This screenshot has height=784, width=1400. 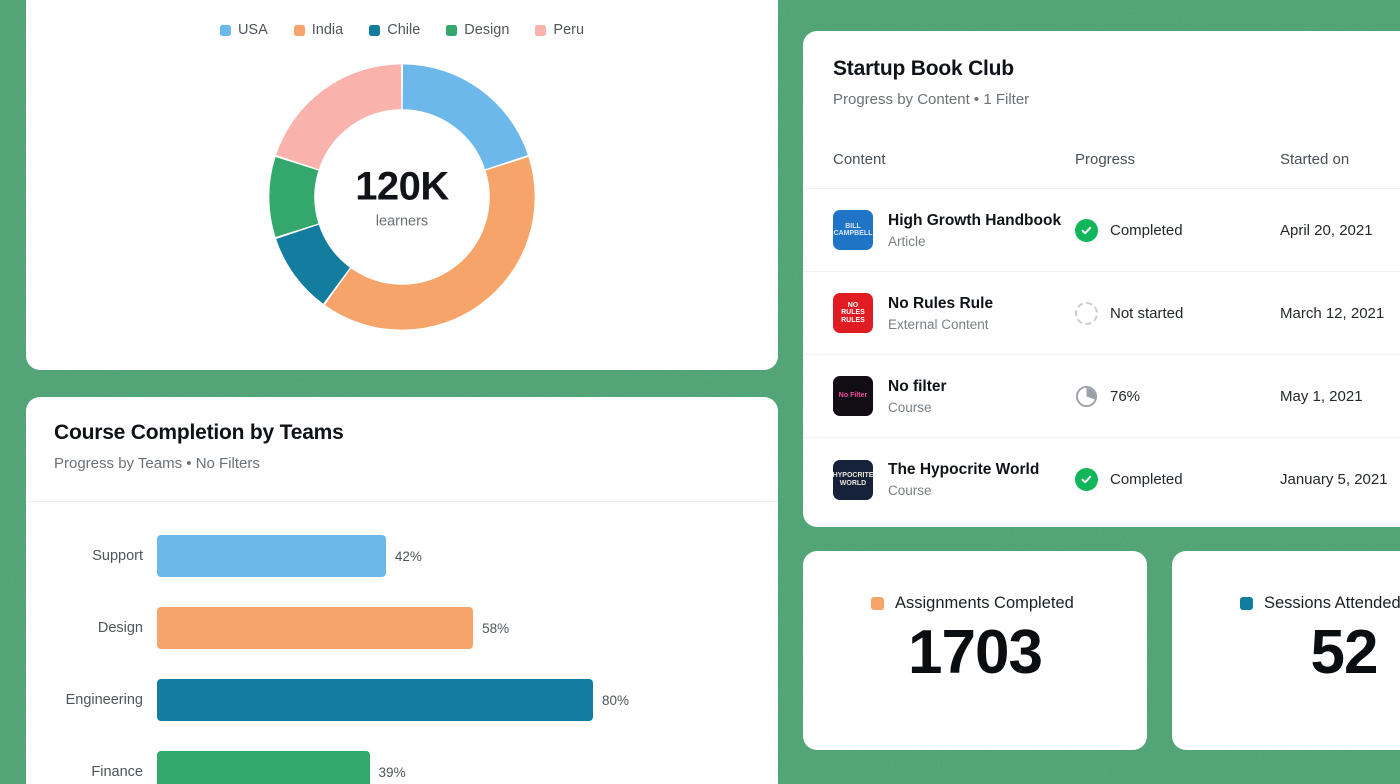 I want to click on content-cell: No Filter No filter Course, so click(x=939, y=396).